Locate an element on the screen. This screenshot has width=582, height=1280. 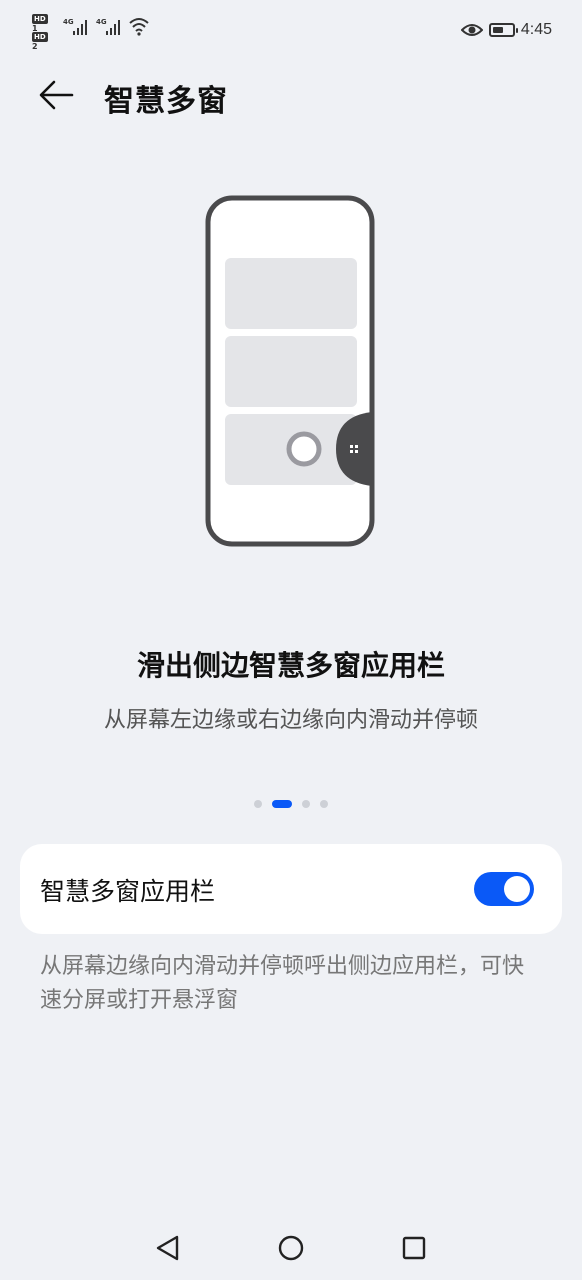
feature-description: 从屏幕左边缘或右边缘向内滑动并停顿 is located at coordinates (290, 720).